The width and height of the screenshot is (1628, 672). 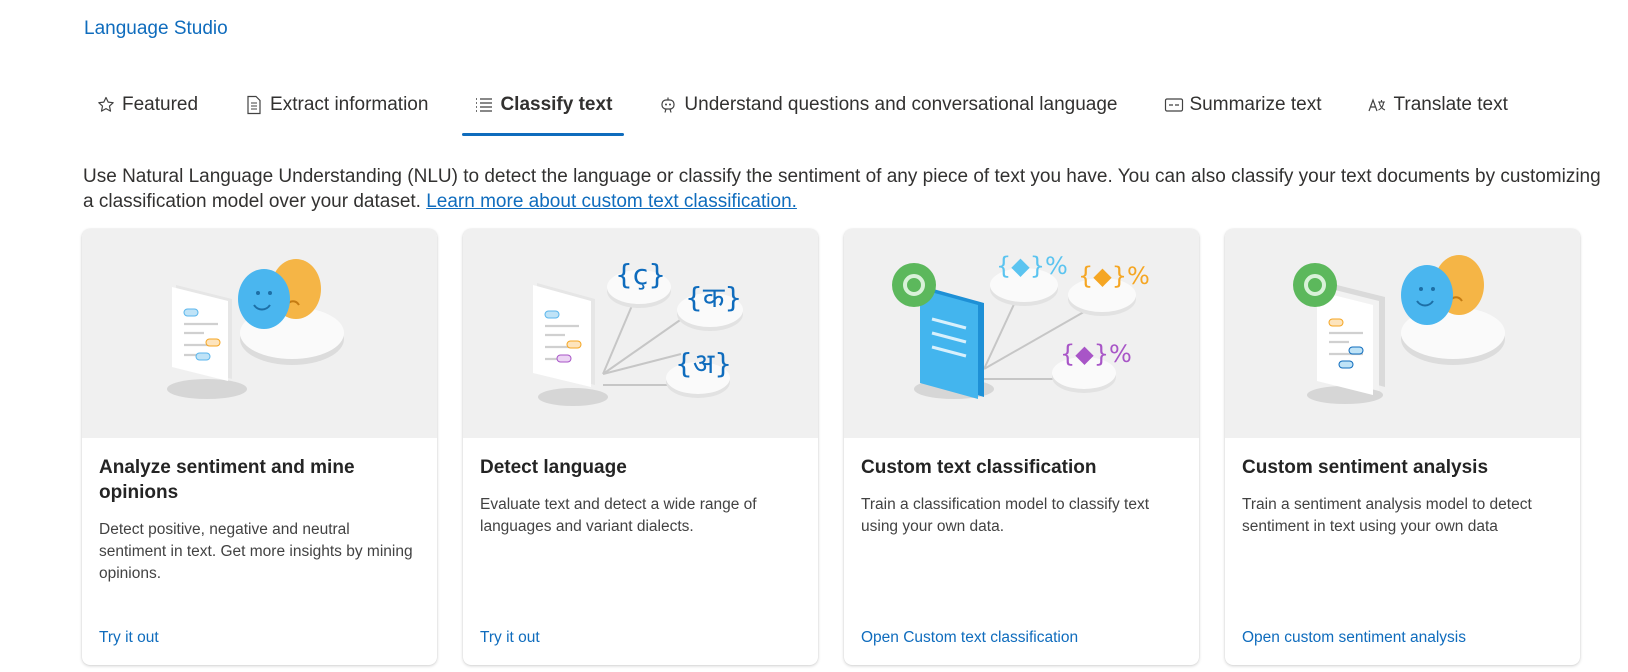 I want to click on classification-illustration: {◆}% {◆}% {◆}%, so click(x=1021, y=333).